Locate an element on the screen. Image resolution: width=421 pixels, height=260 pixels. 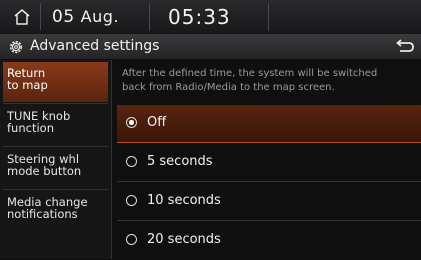
option-off: Off is located at coordinates (269, 124).